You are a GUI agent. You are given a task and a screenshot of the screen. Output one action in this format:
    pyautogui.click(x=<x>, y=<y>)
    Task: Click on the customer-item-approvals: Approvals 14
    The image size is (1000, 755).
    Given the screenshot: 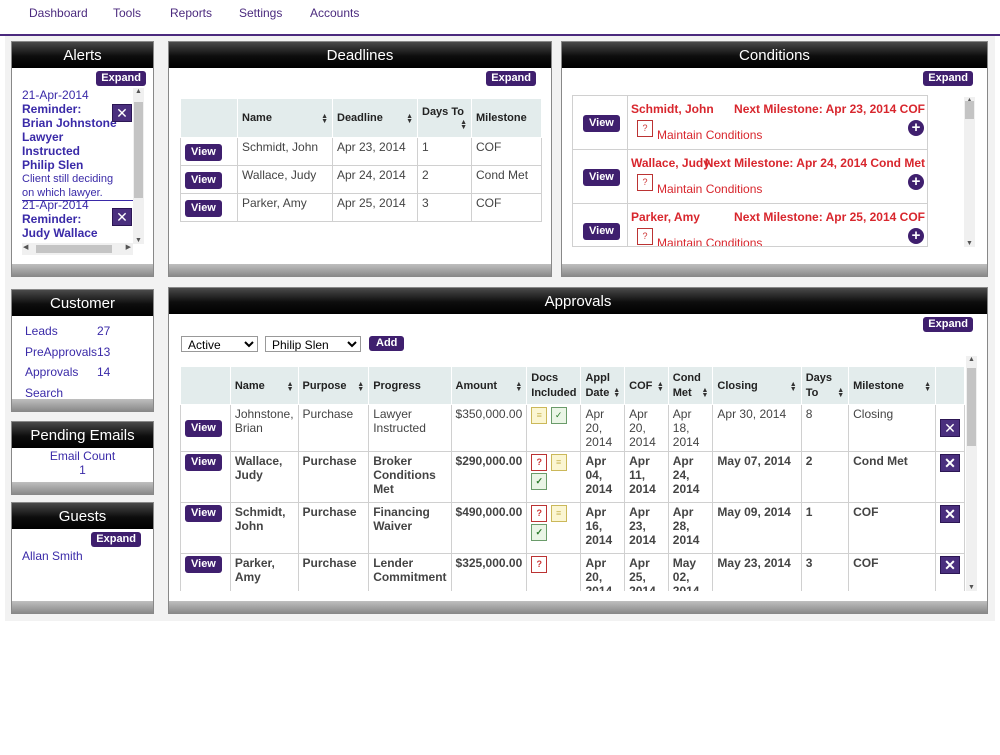 What is the action you would take?
    pyautogui.click(x=67, y=372)
    